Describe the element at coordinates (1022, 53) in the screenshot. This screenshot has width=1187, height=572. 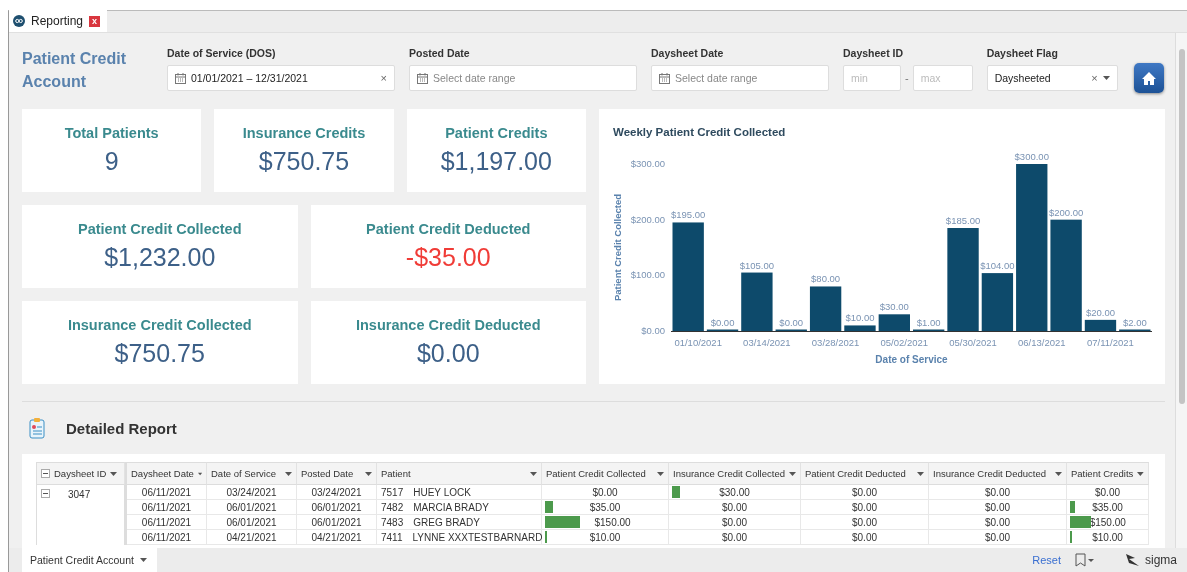
I see `filter-label: Daysheet Flag` at that location.